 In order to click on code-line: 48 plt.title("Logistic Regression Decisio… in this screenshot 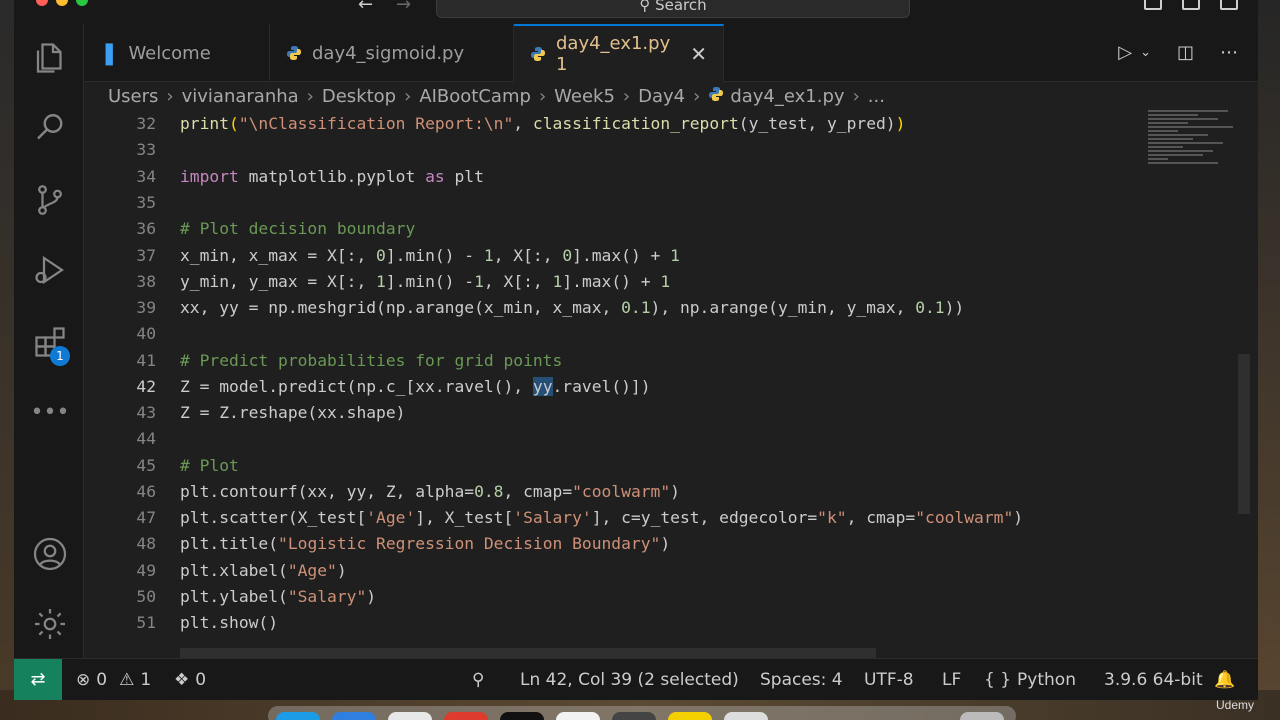, I will do `click(614, 544)`.